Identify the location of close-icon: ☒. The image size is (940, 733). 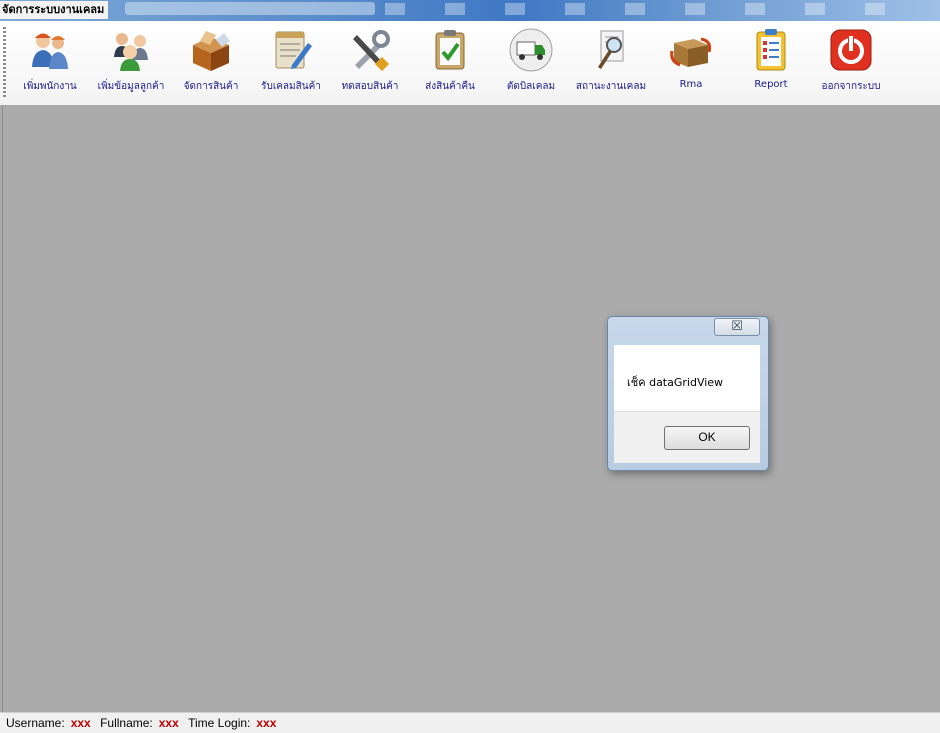
(737, 326).